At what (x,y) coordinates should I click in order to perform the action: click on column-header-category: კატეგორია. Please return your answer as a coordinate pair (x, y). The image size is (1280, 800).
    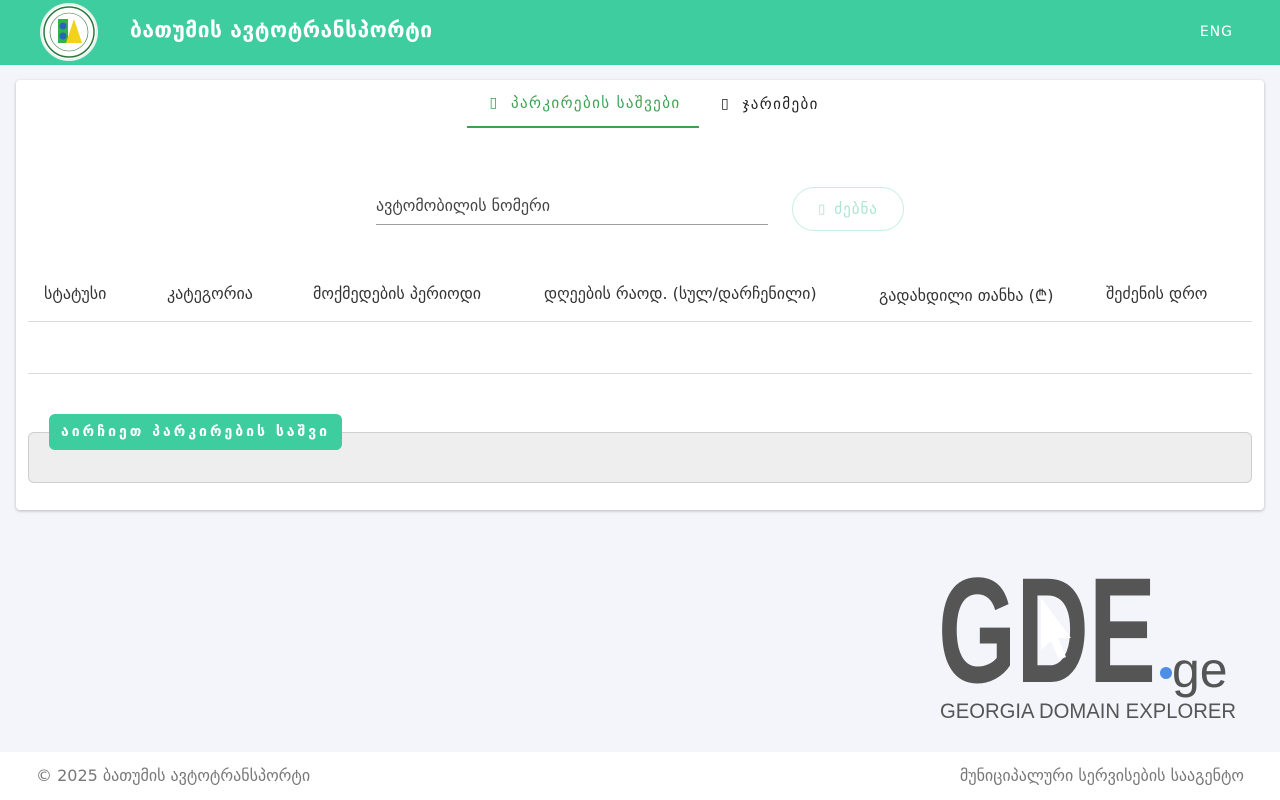
    Looking at the image, I should click on (210, 293).